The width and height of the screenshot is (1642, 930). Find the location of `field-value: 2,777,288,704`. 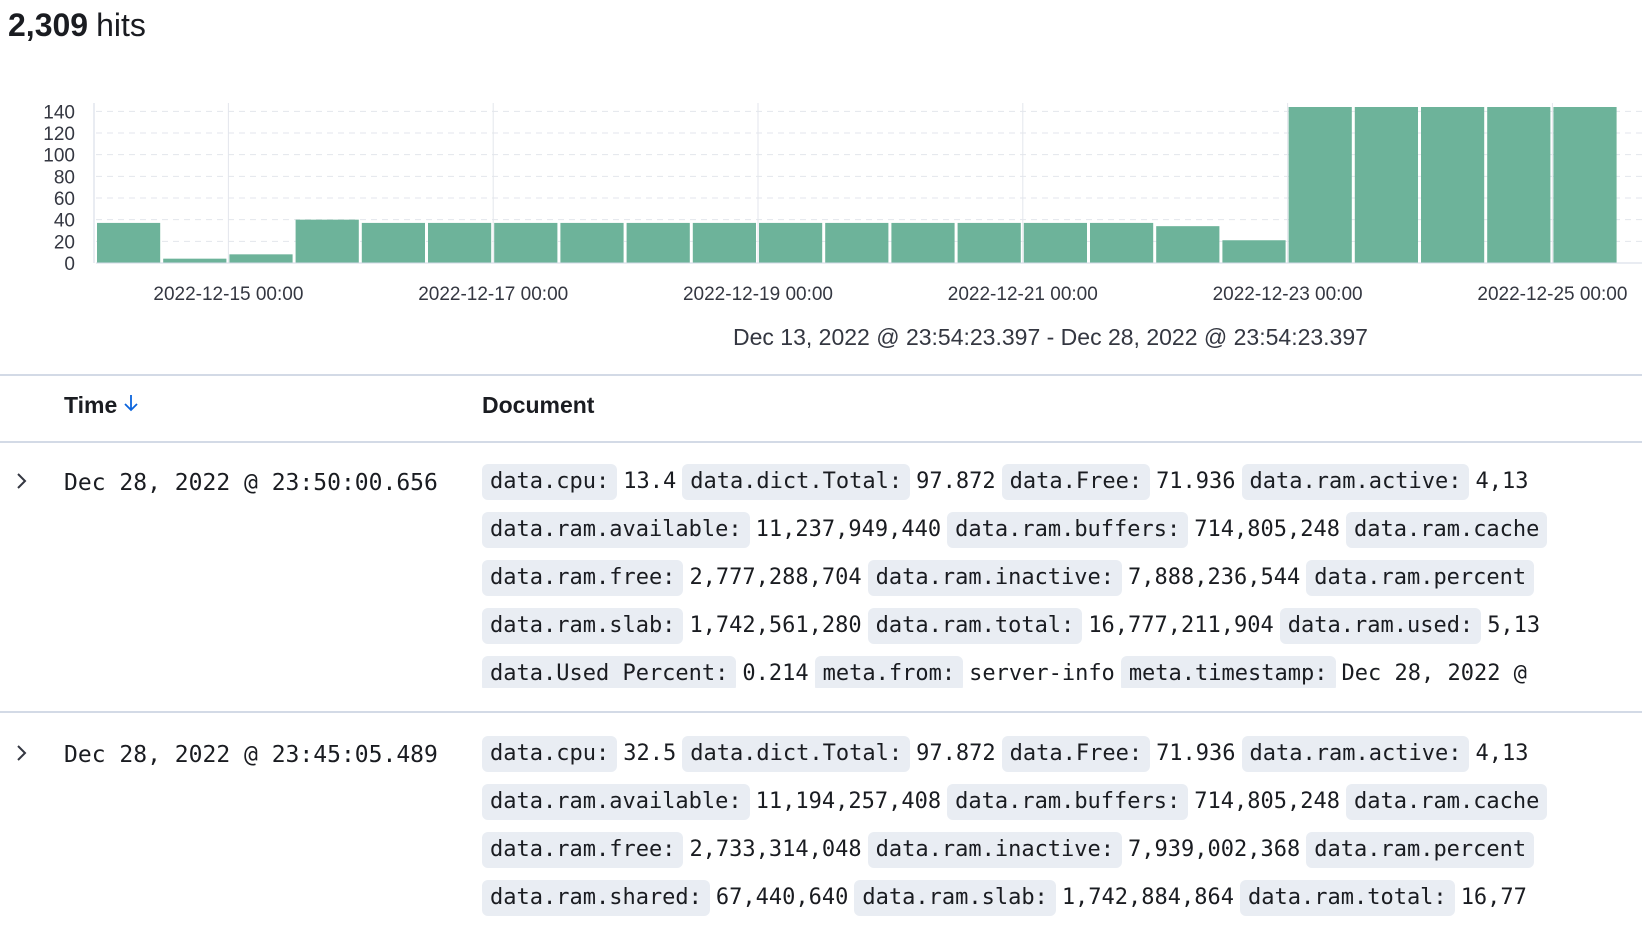

field-value: 2,777,288,704 is located at coordinates (775, 577).